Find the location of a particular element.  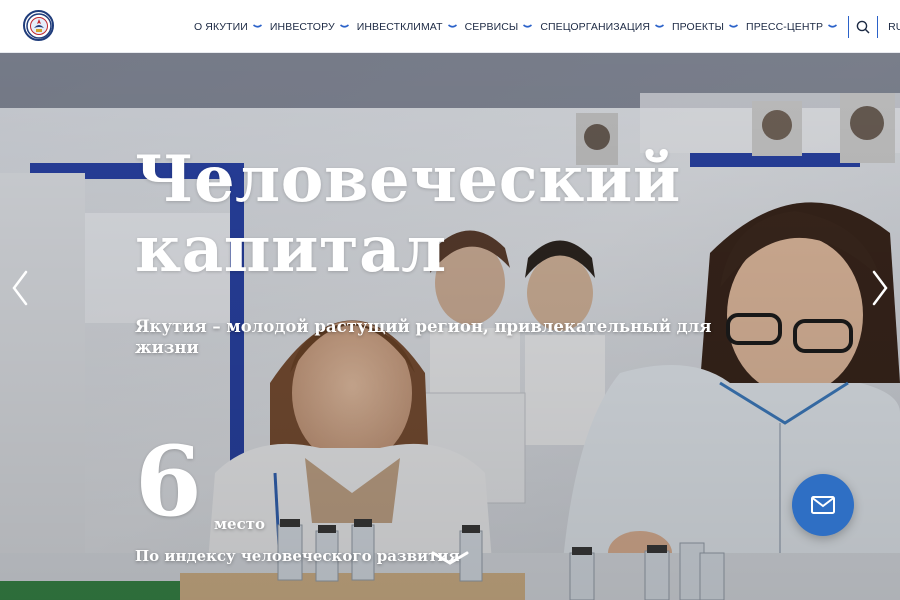

envelope-icon is located at coordinates (823, 505).